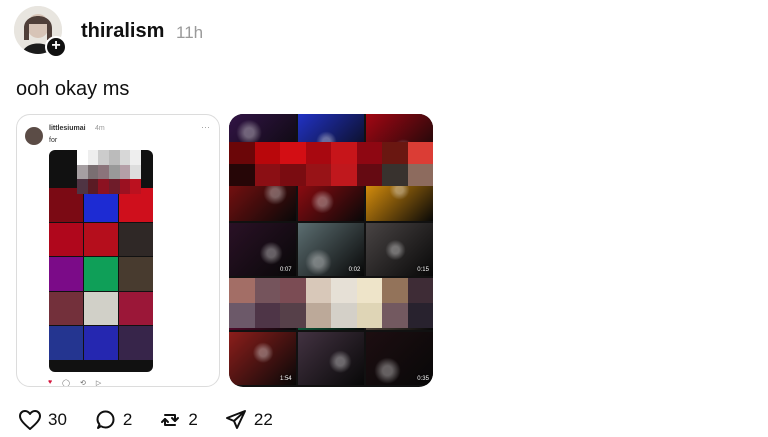 Image resolution: width=768 pixels, height=437 pixels. I want to click on like-button: 30, so click(42, 420).